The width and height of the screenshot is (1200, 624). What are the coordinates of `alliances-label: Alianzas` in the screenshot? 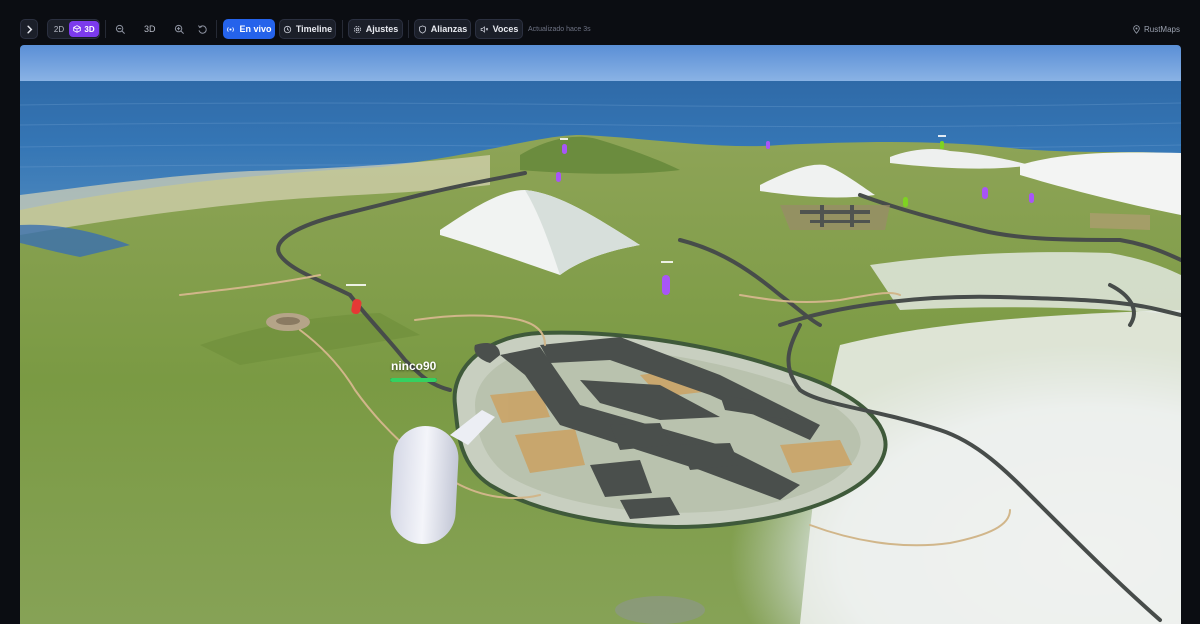 It's located at (449, 29).